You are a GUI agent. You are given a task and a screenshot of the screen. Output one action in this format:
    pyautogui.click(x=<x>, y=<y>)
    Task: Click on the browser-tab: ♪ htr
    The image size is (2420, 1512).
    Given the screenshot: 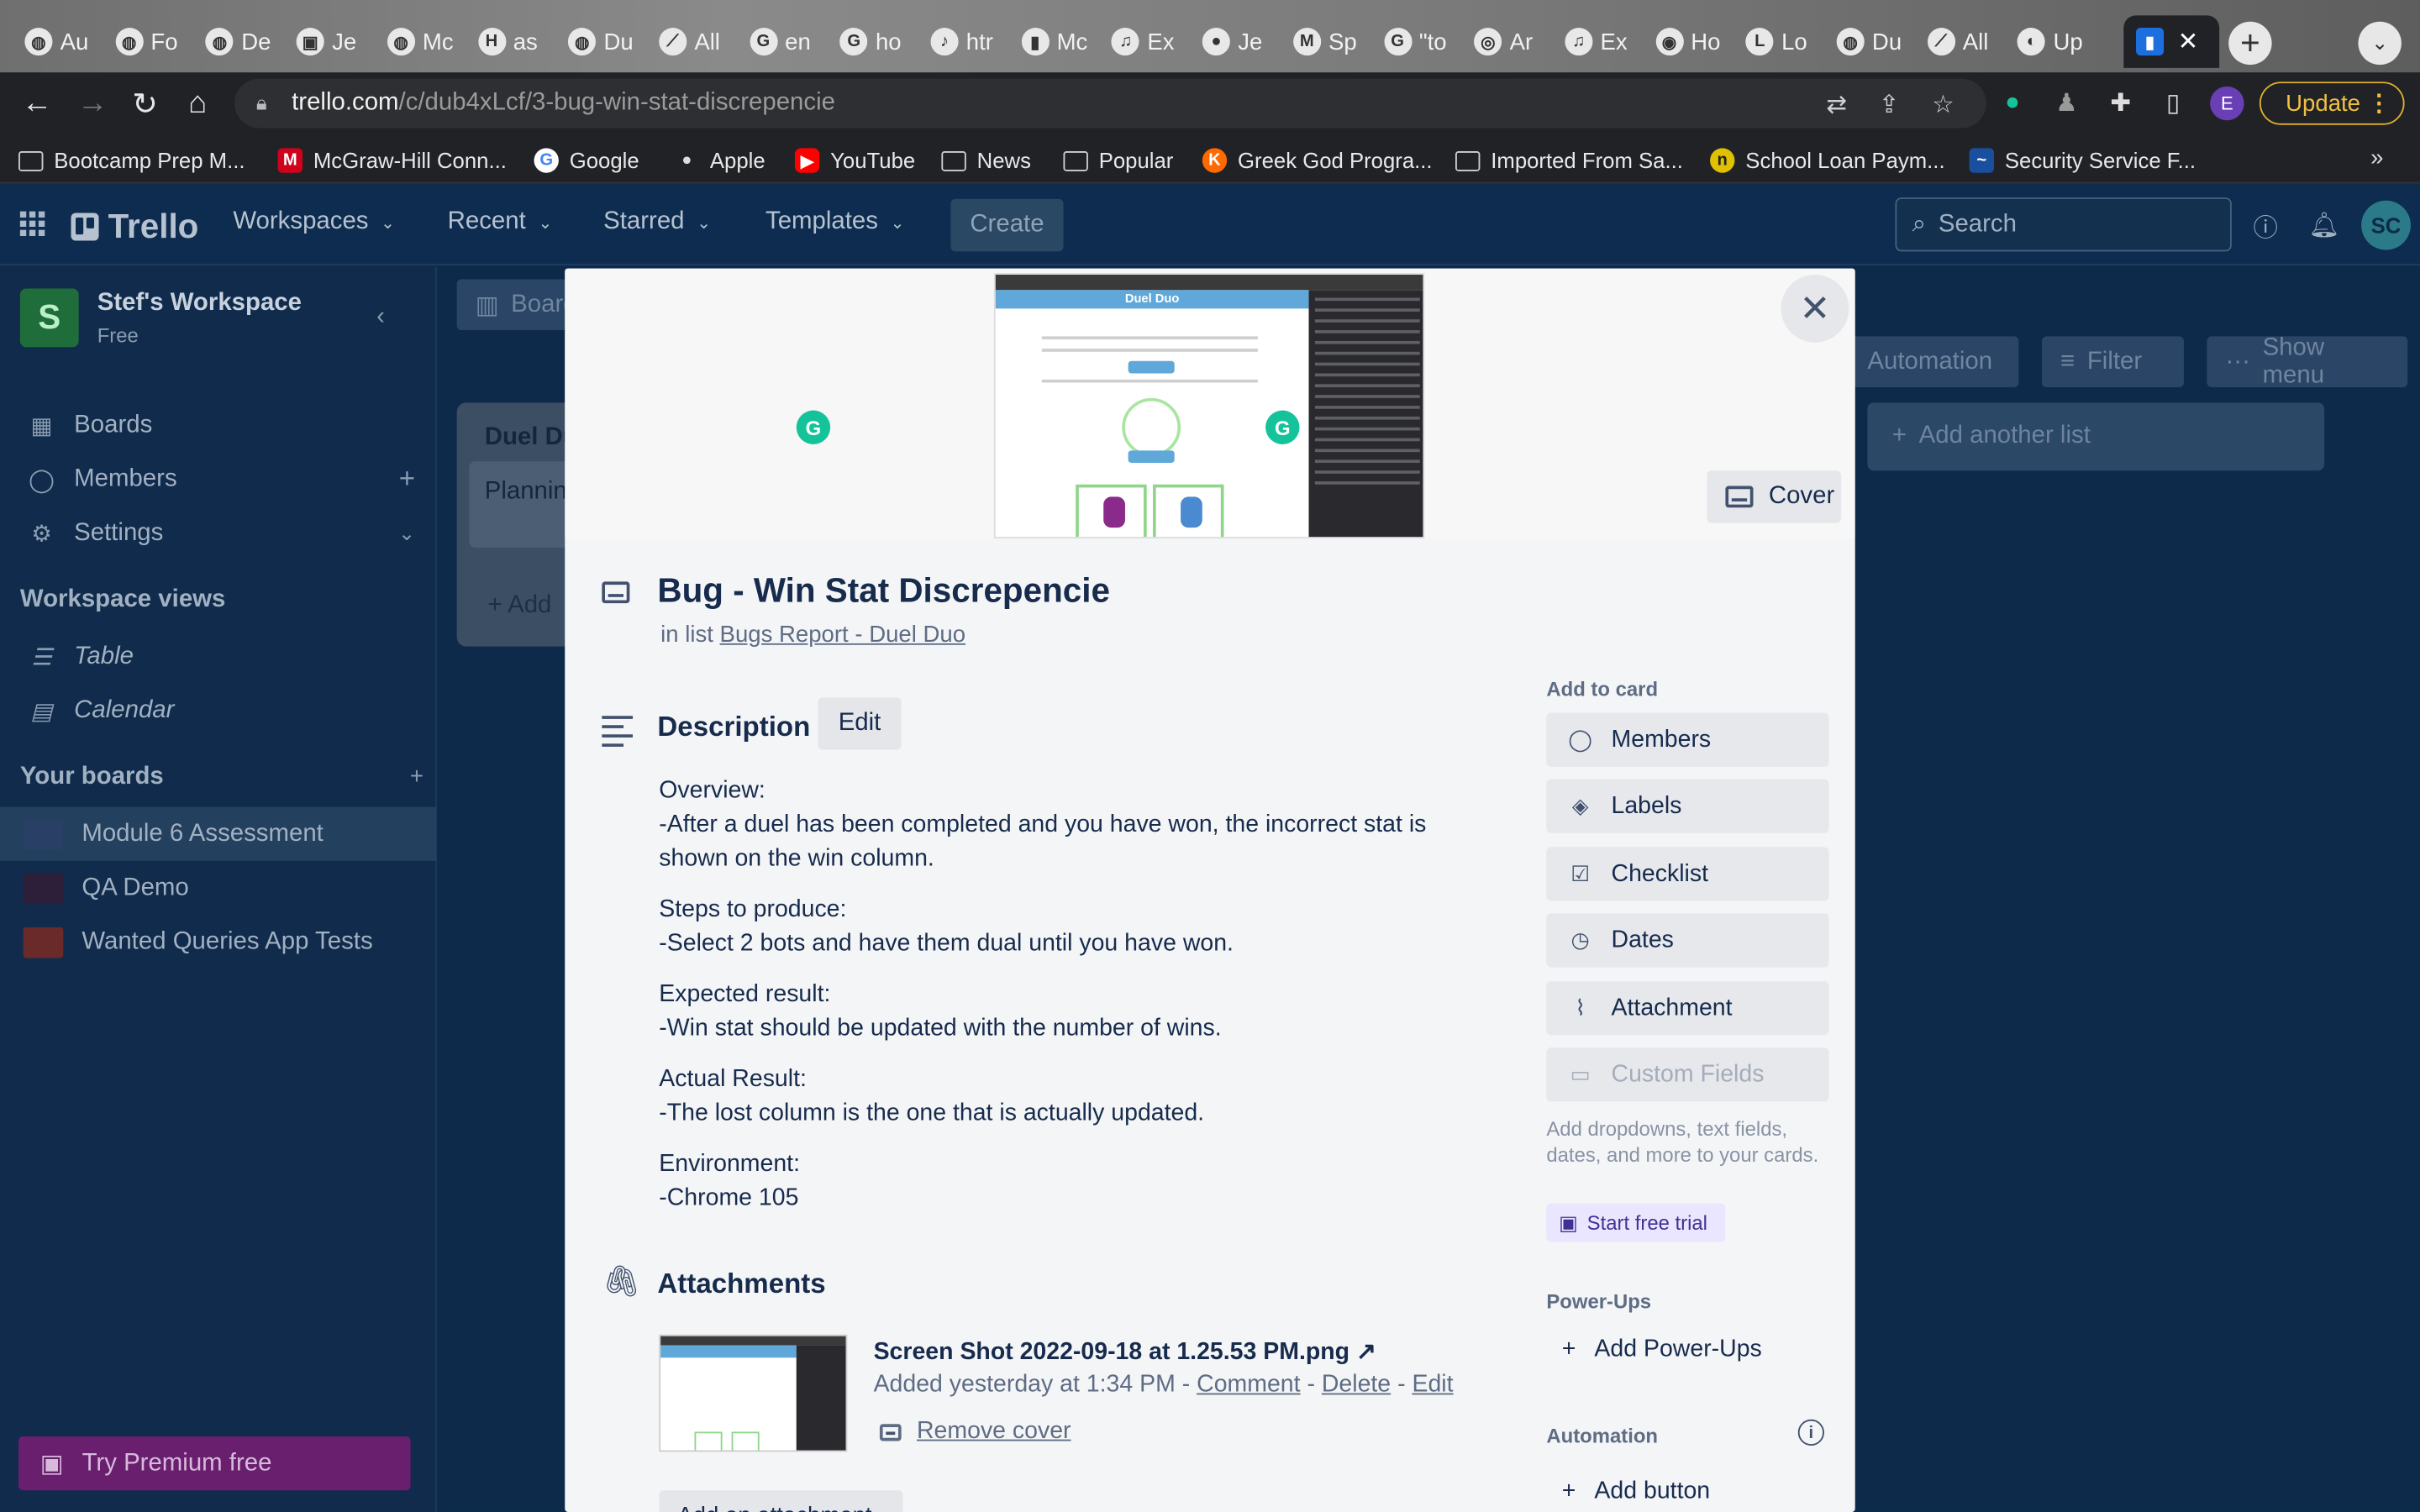 What is the action you would take?
    pyautogui.click(x=961, y=41)
    